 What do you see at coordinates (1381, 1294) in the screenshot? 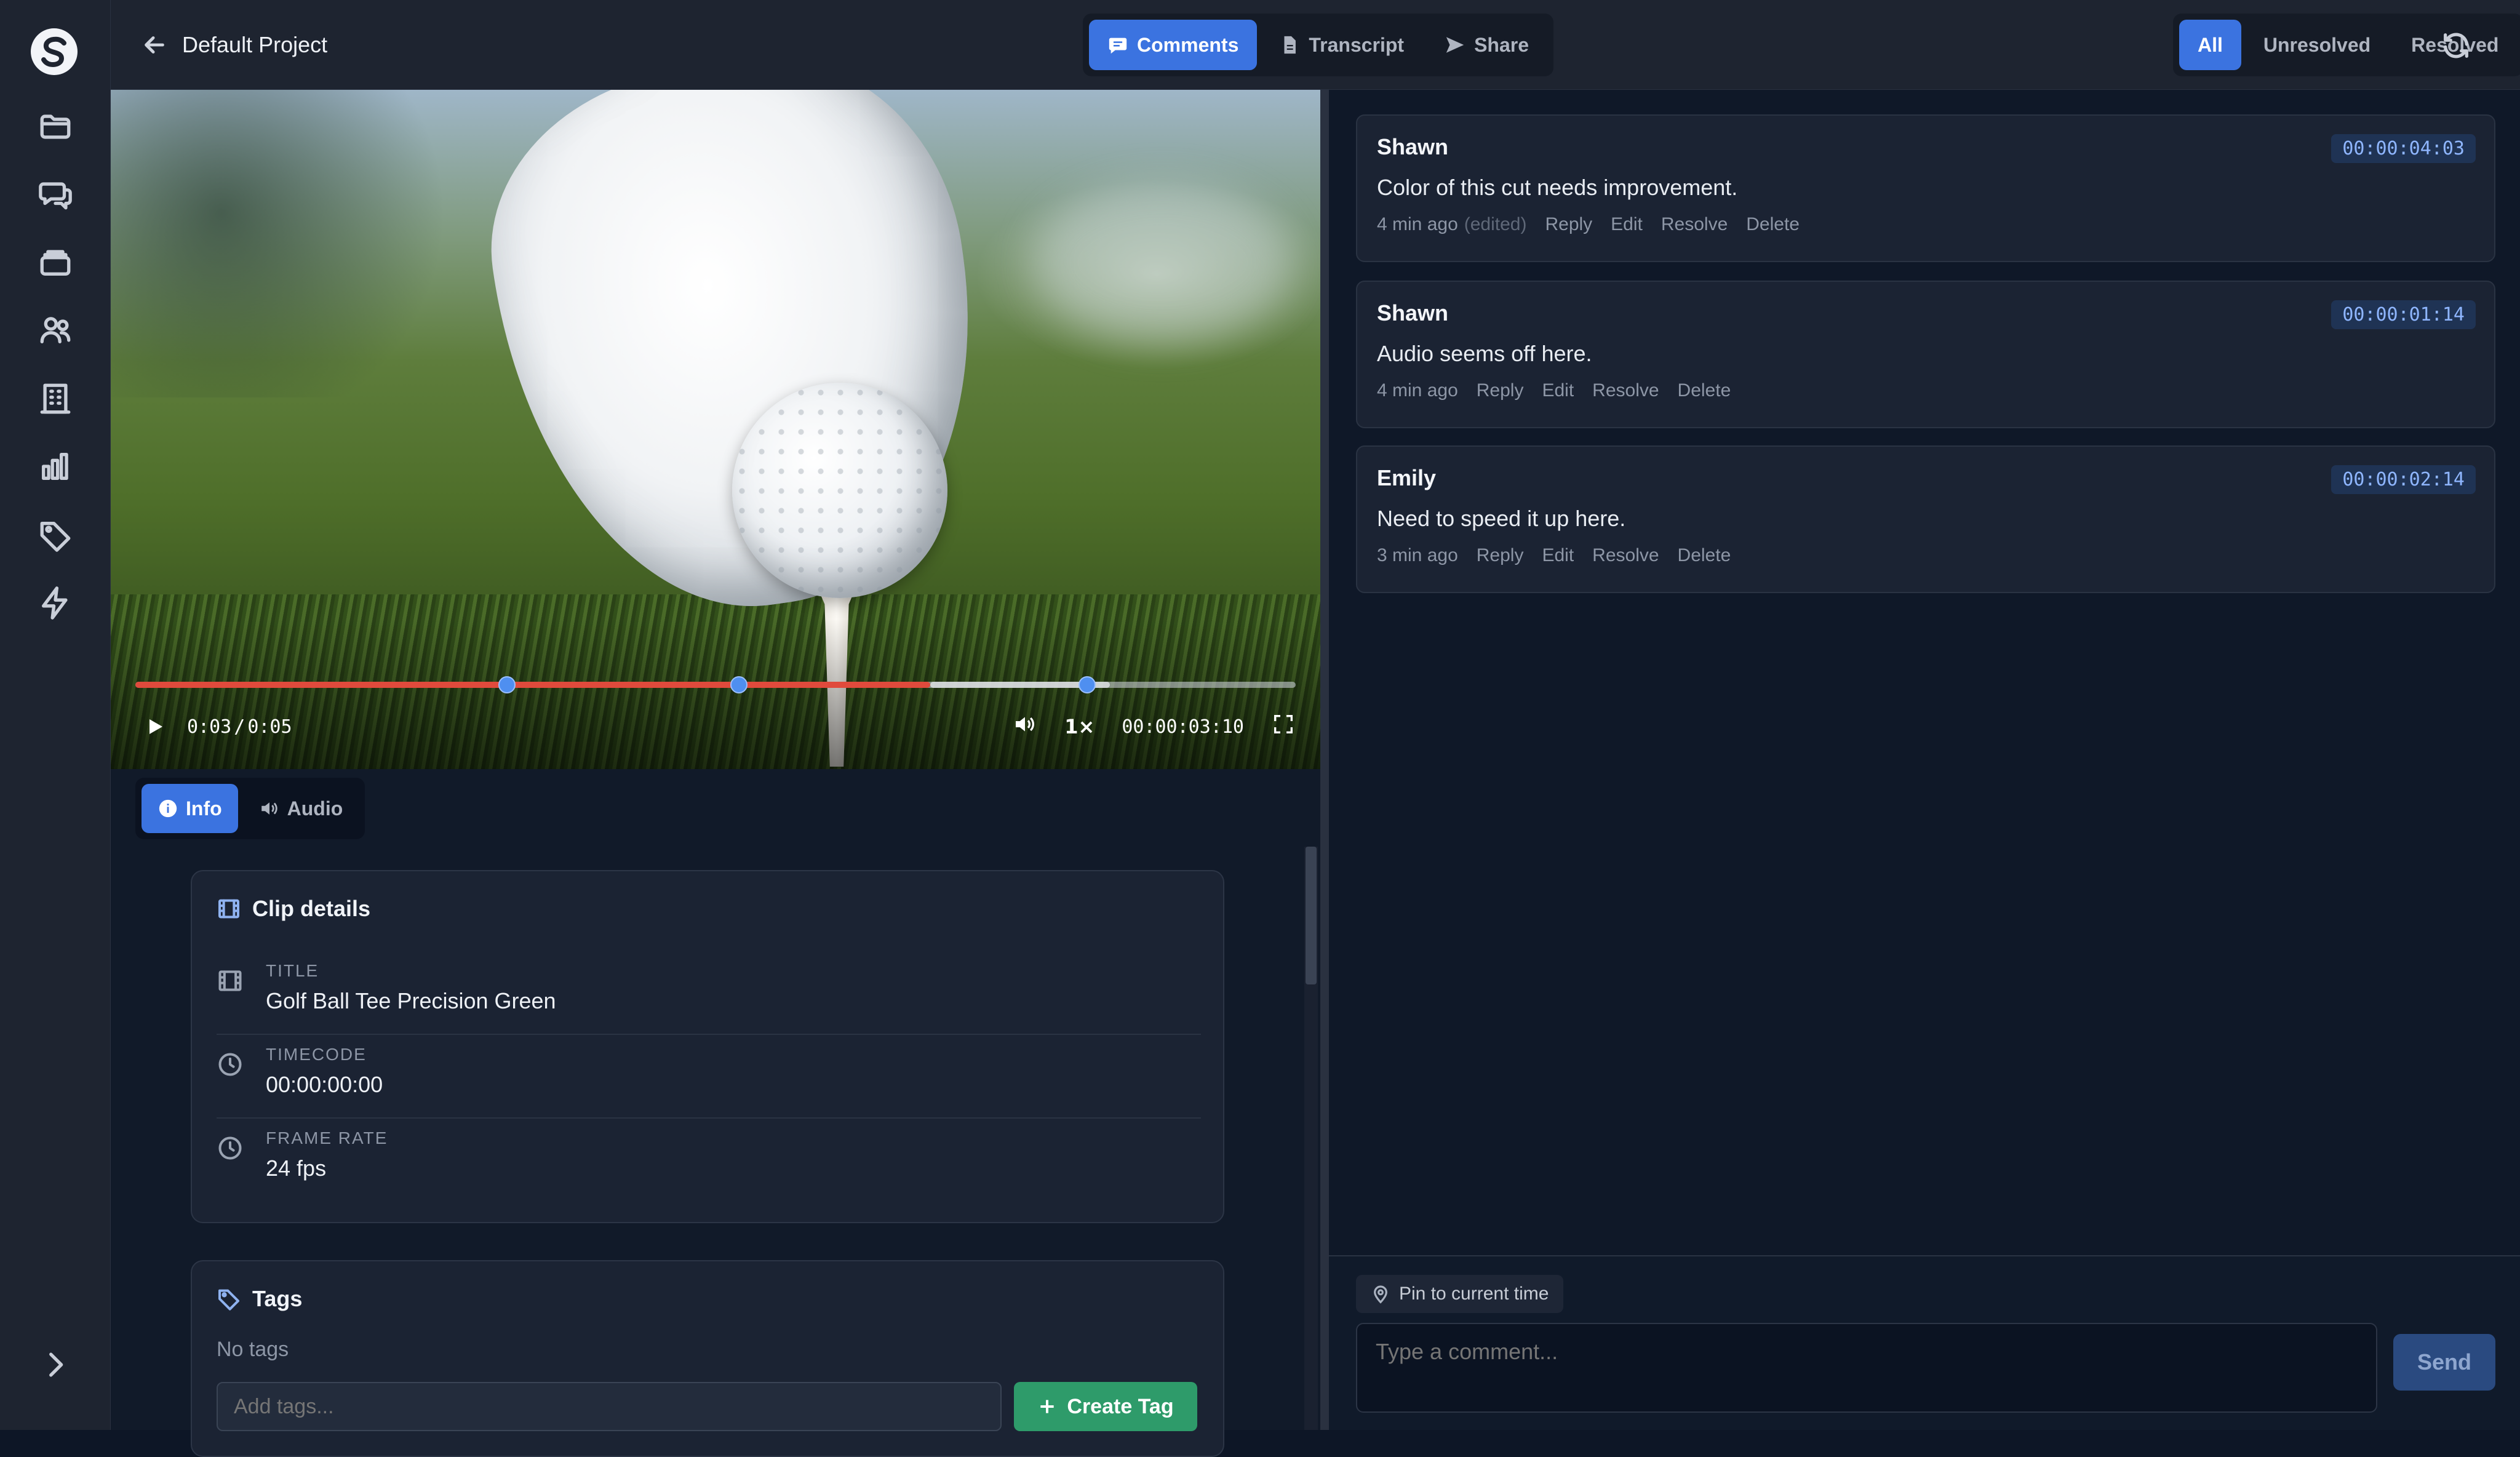
I see `location-pin-icon` at bounding box center [1381, 1294].